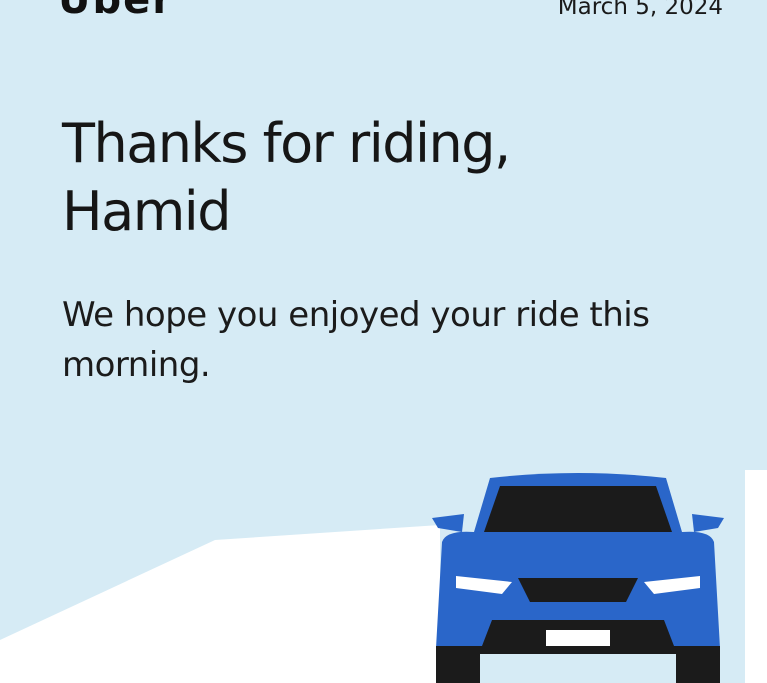 The image size is (767, 683). Describe the element at coordinates (578, 638) in the screenshot. I see `license-plate` at that location.